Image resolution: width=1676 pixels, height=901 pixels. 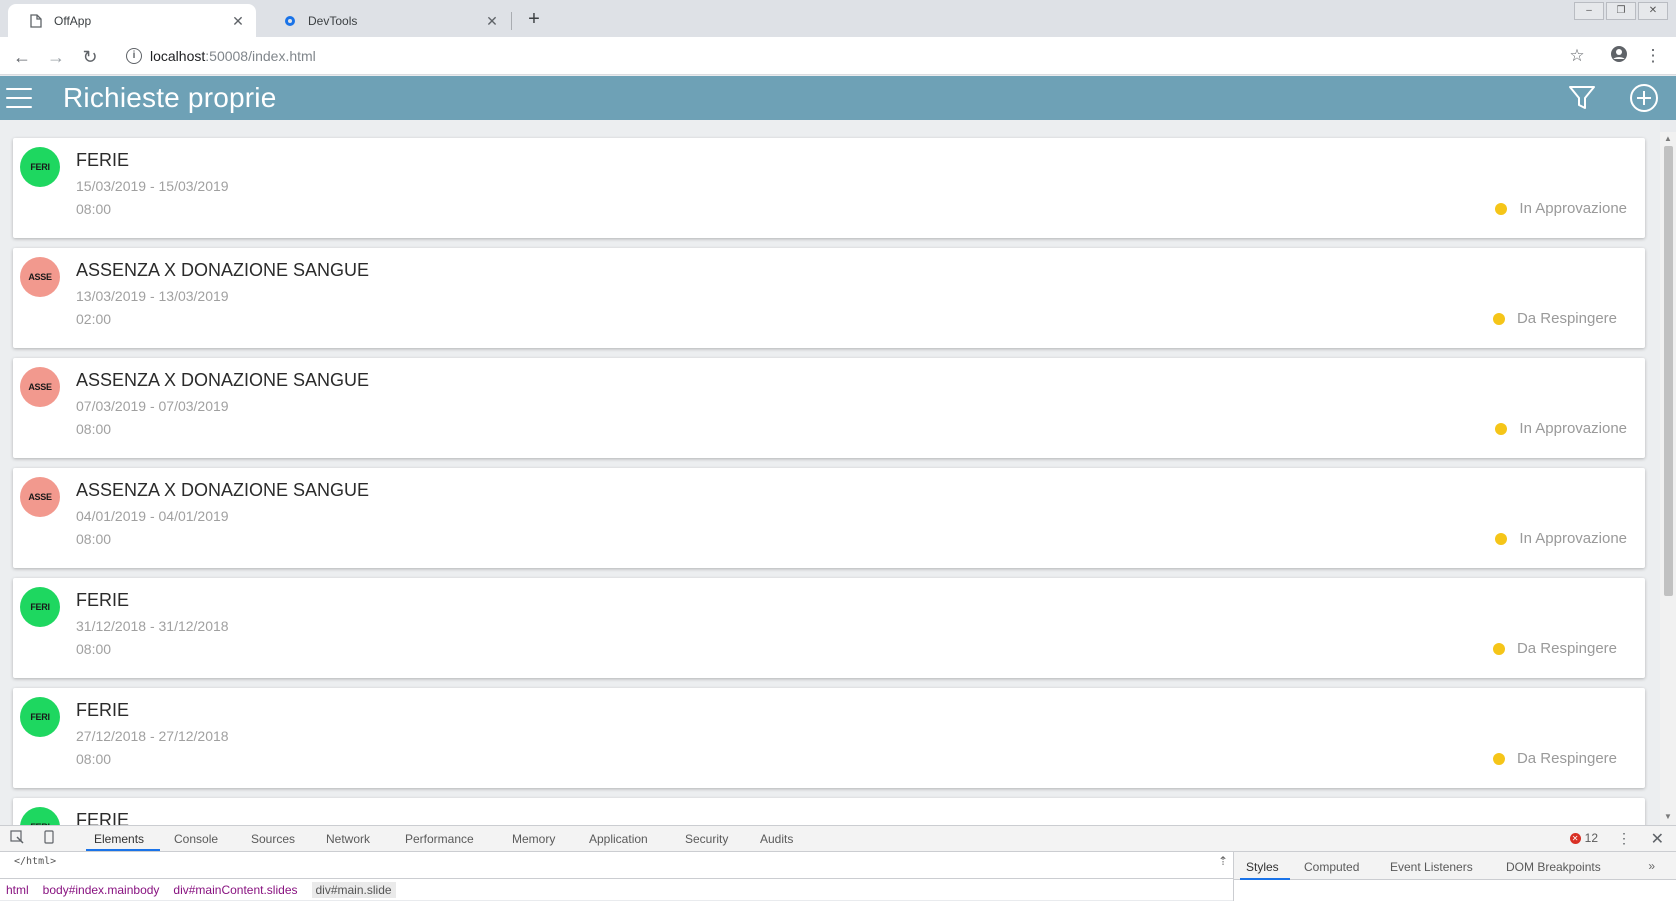 What do you see at coordinates (233, 56) in the screenshot?
I see `url-text: localhost:50008/index.html` at bounding box center [233, 56].